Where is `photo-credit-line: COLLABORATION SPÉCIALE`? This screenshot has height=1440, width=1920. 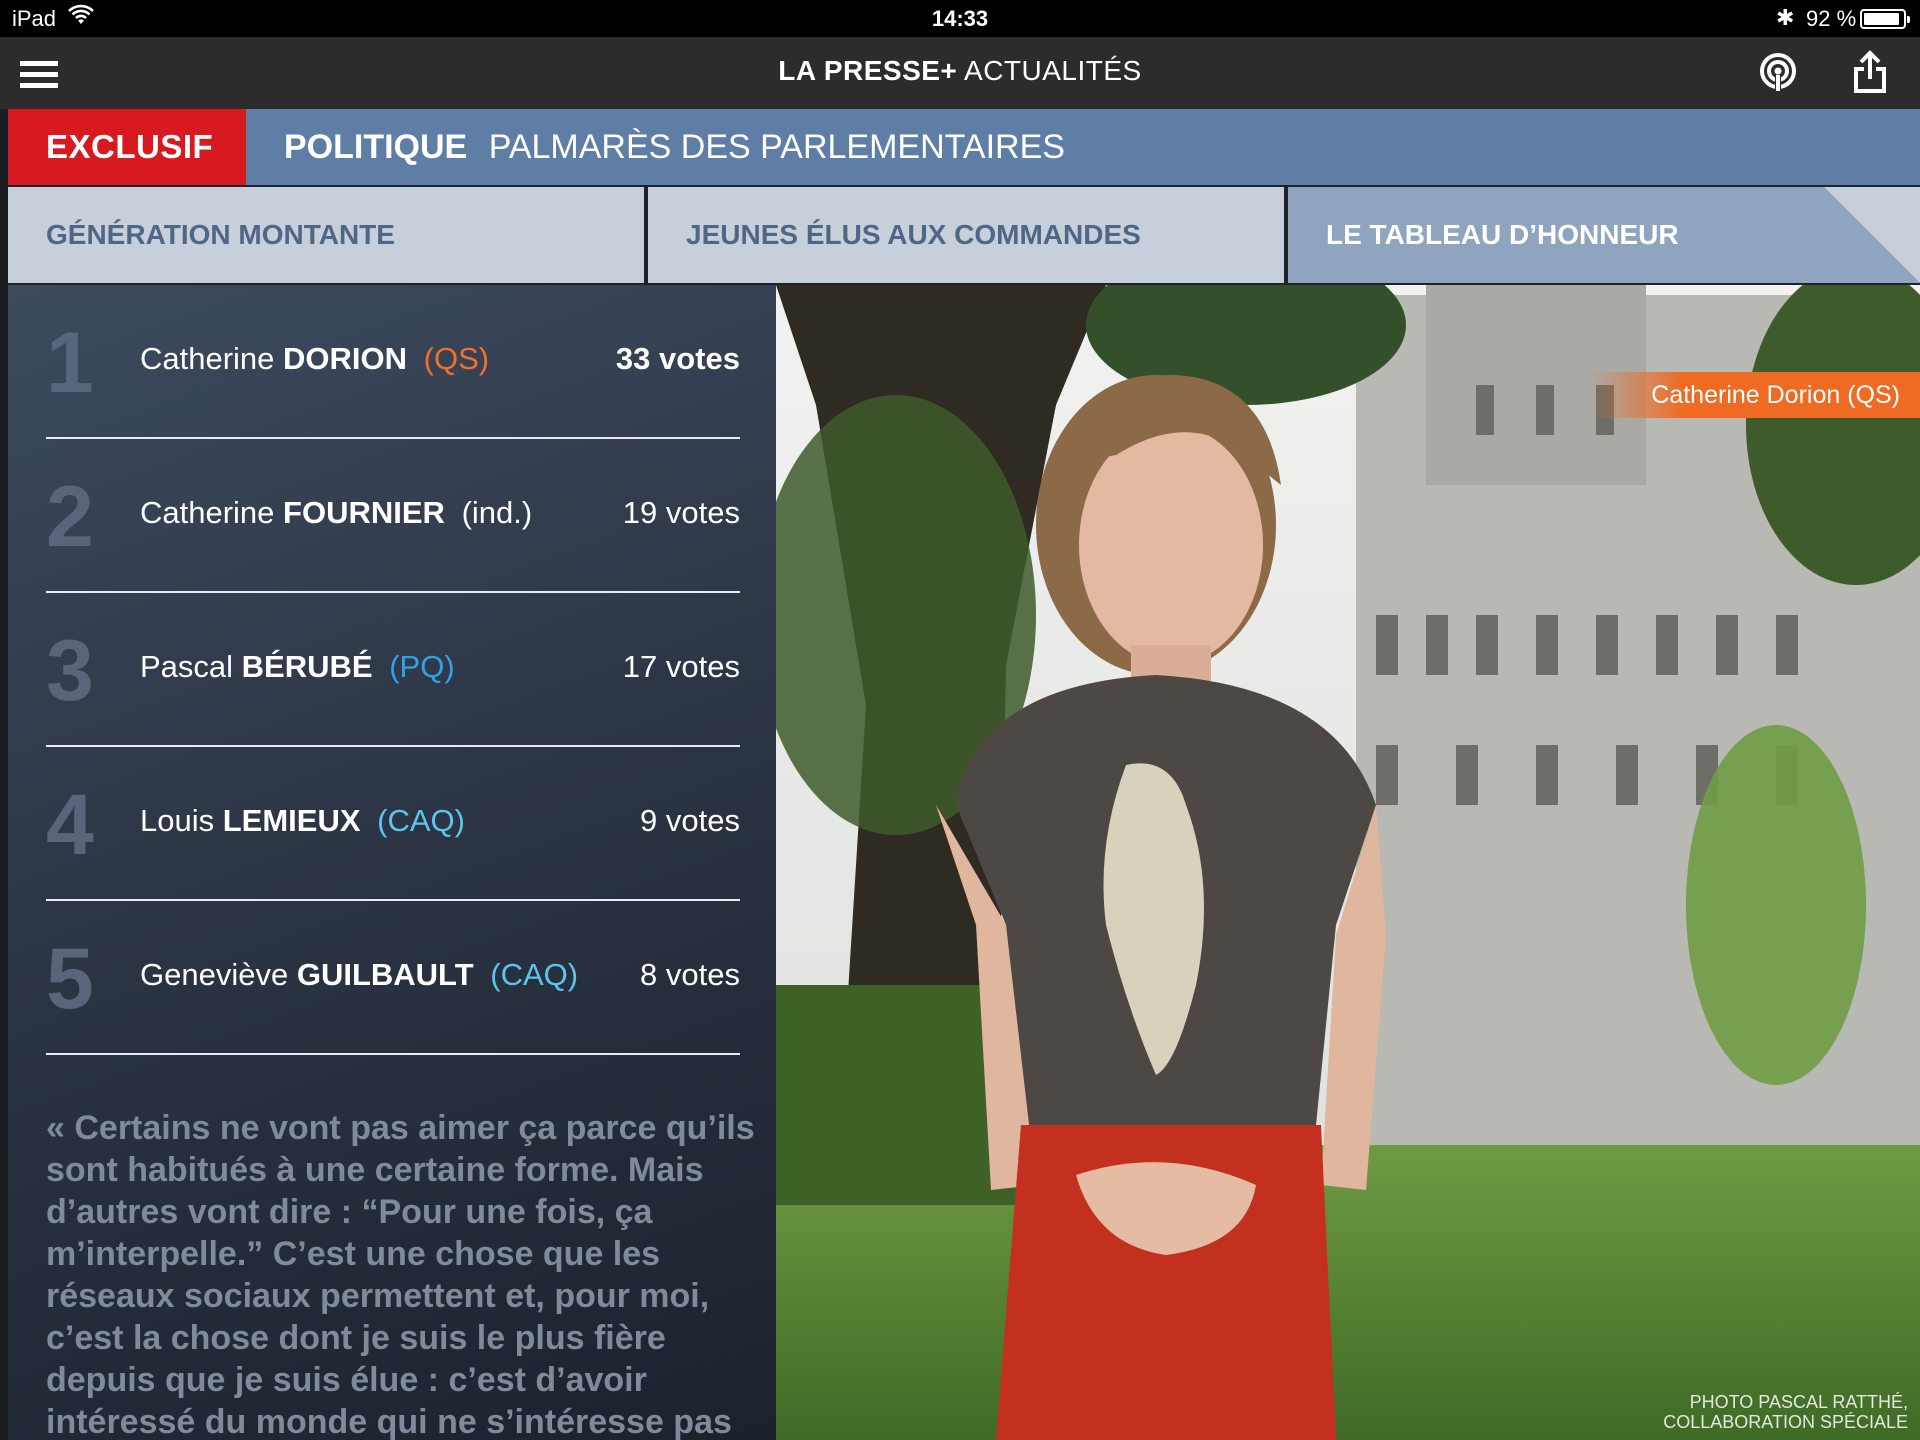
photo-credit-line: COLLABORATION SPÉCIALE is located at coordinates (1785, 1422).